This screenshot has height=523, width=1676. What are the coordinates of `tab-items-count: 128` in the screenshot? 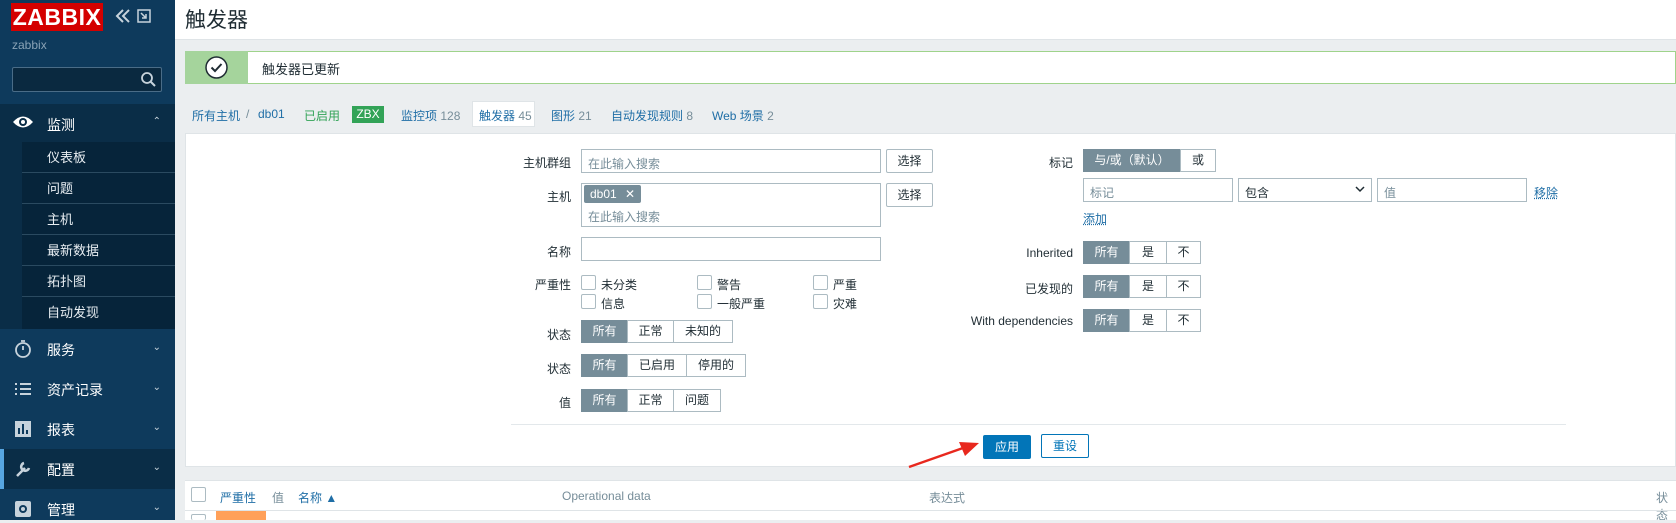 It's located at (450, 116).